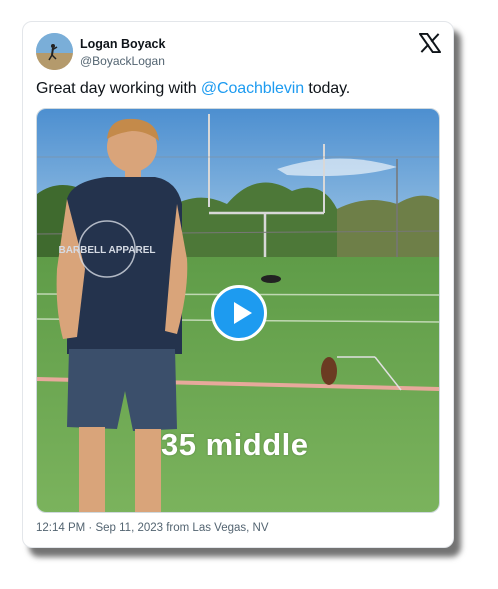 The width and height of the screenshot is (498, 589). I want to click on play-icon, so click(239, 313).